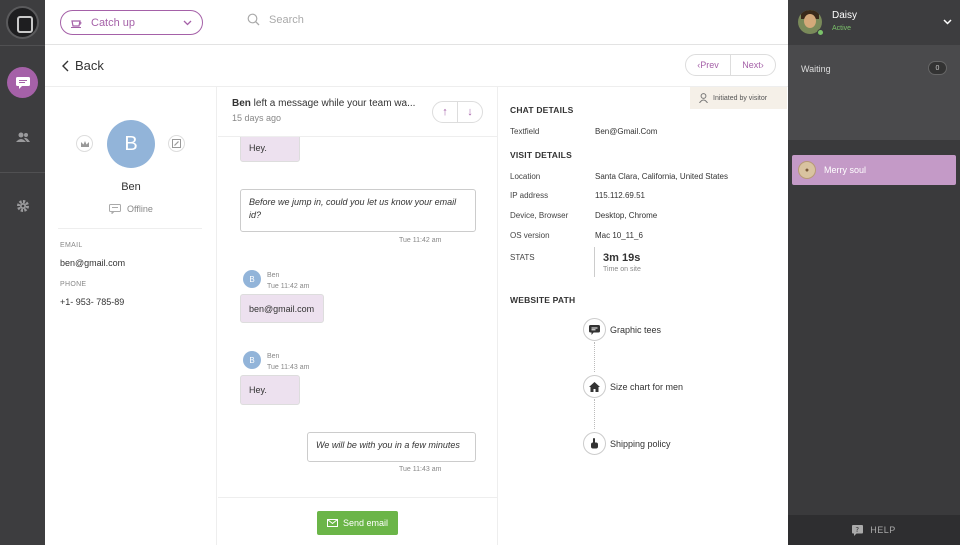 The image size is (960, 545). I want to click on online-status-dot, so click(820, 32).